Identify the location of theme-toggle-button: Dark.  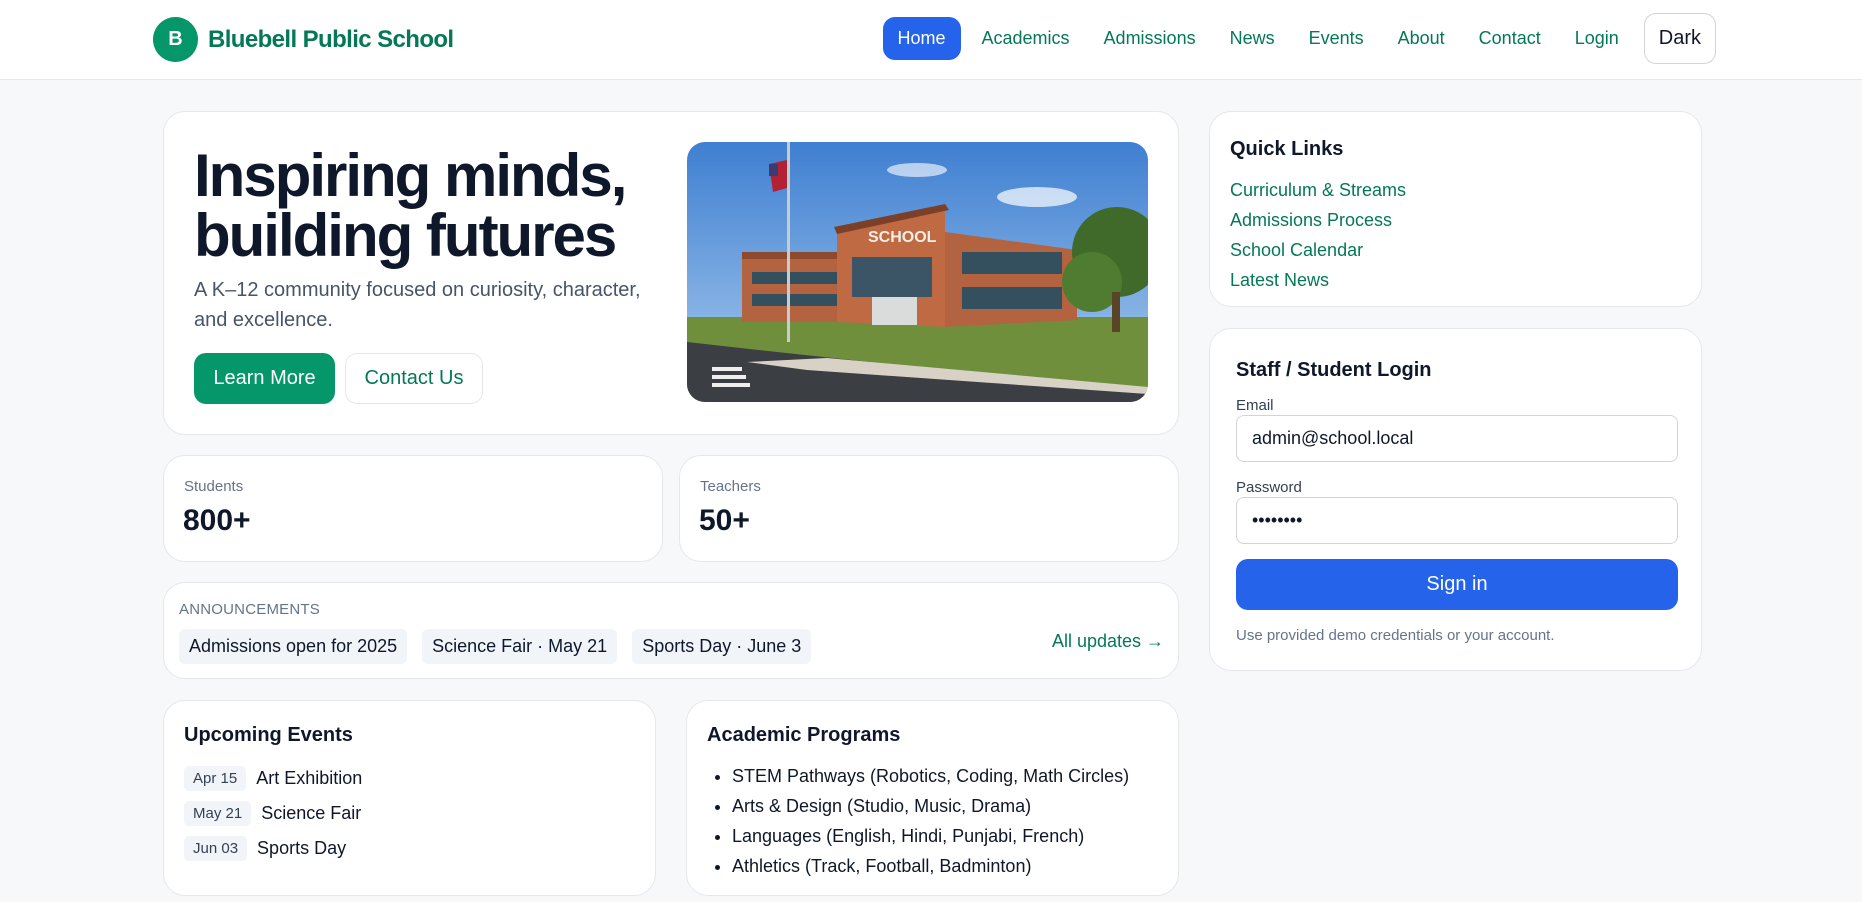
(1679, 38).